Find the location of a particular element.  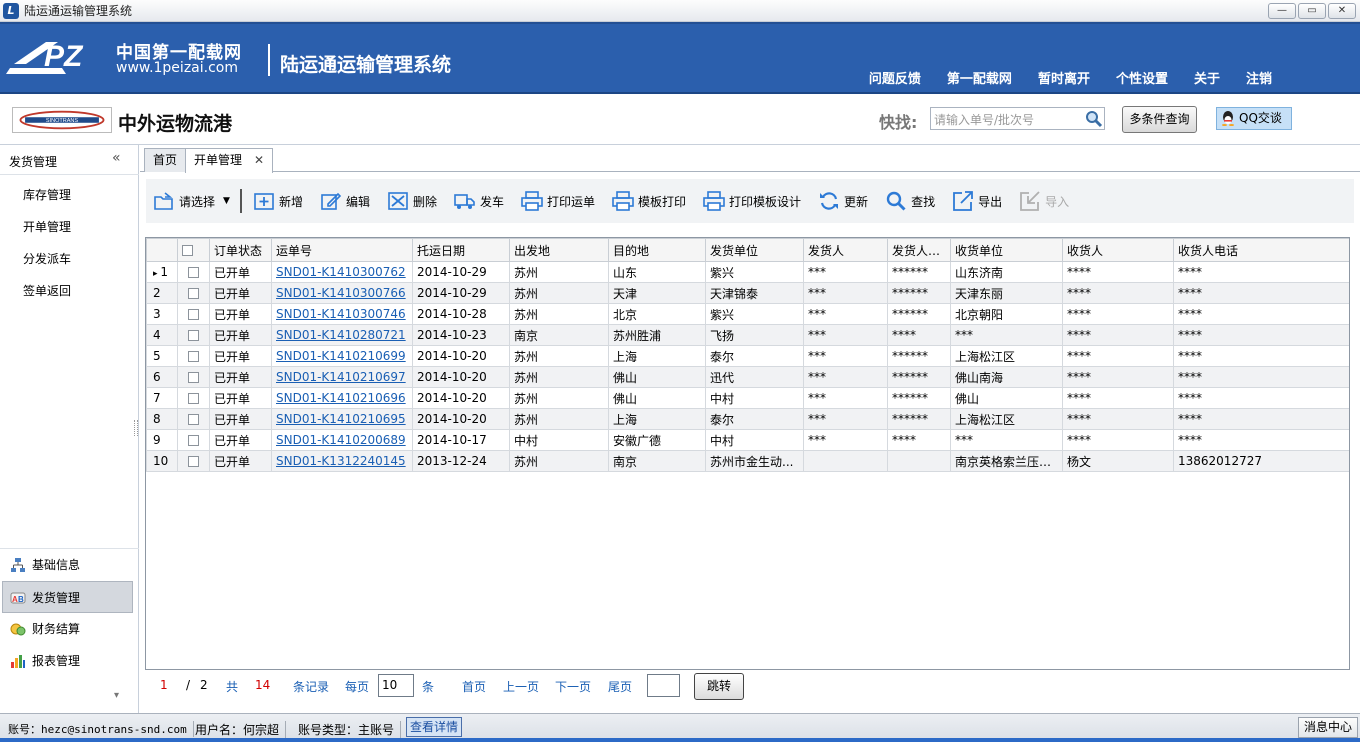

waybill-link: SND01-K1410210695 is located at coordinates (341, 419).